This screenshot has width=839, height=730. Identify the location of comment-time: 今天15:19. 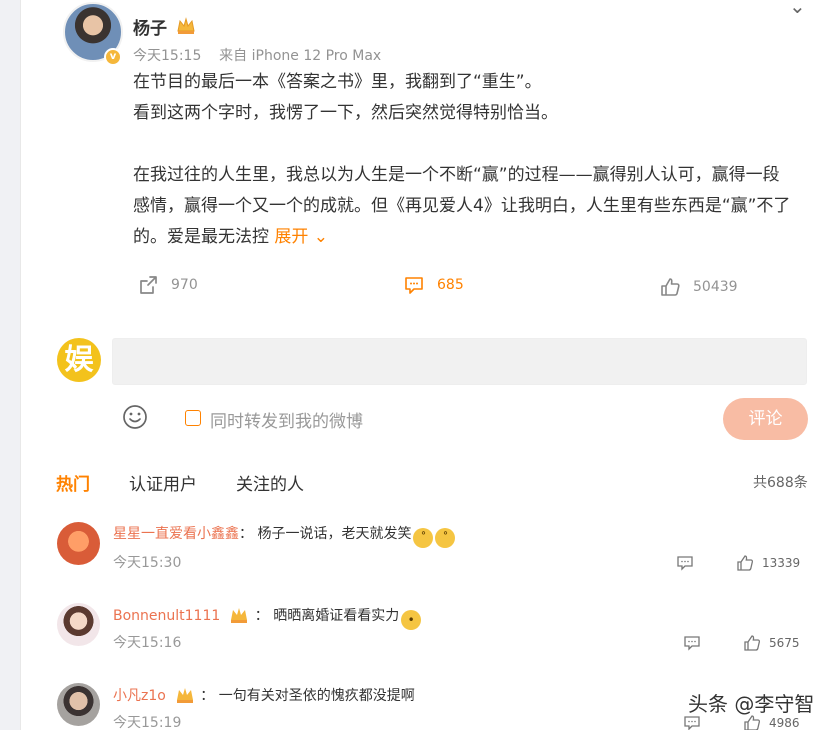
(147, 722).